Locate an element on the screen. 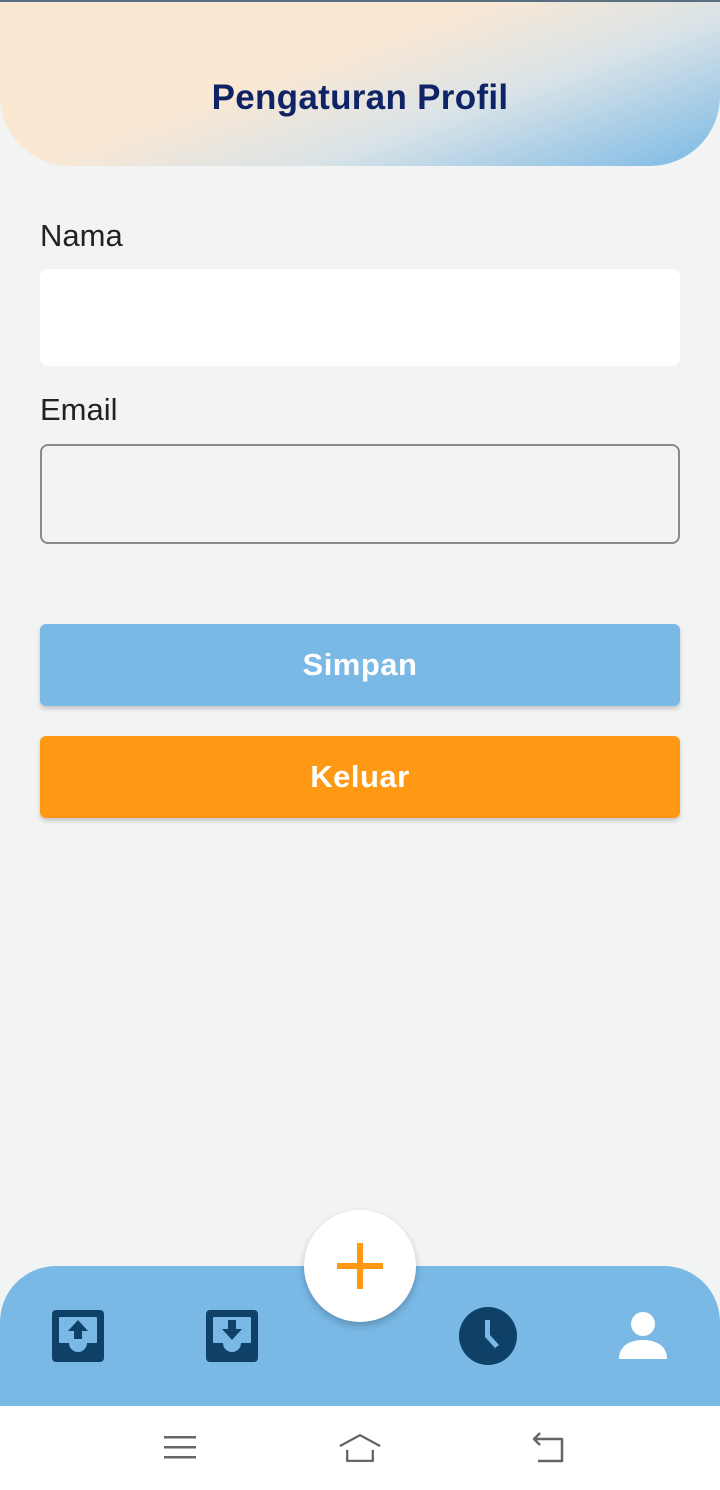 Image resolution: width=720 pixels, height=1490 pixels. home-icon is located at coordinates (360, 1448).